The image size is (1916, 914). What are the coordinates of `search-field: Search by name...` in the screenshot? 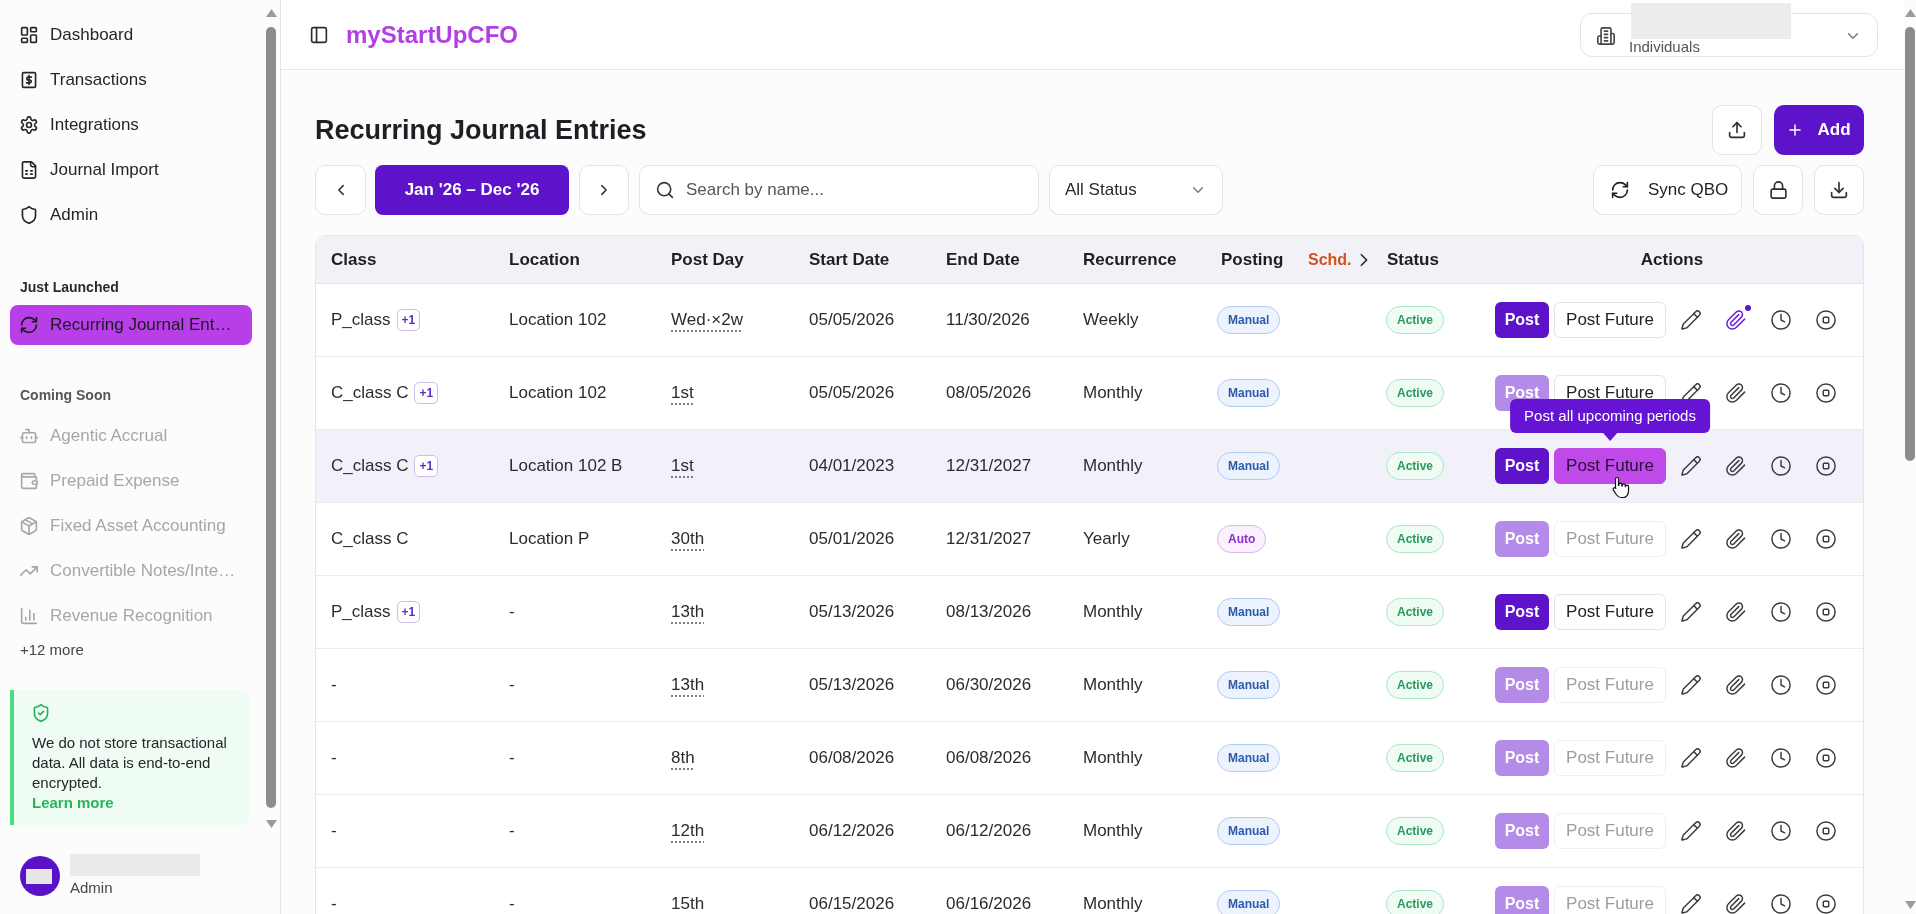 It's located at (839, 190).